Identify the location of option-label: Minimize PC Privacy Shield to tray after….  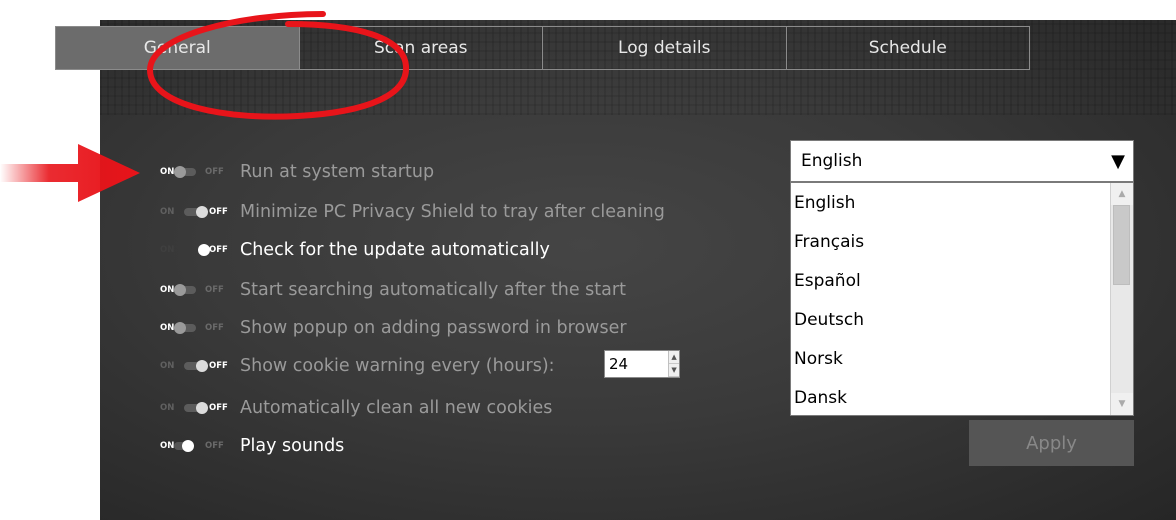
(452, 212).